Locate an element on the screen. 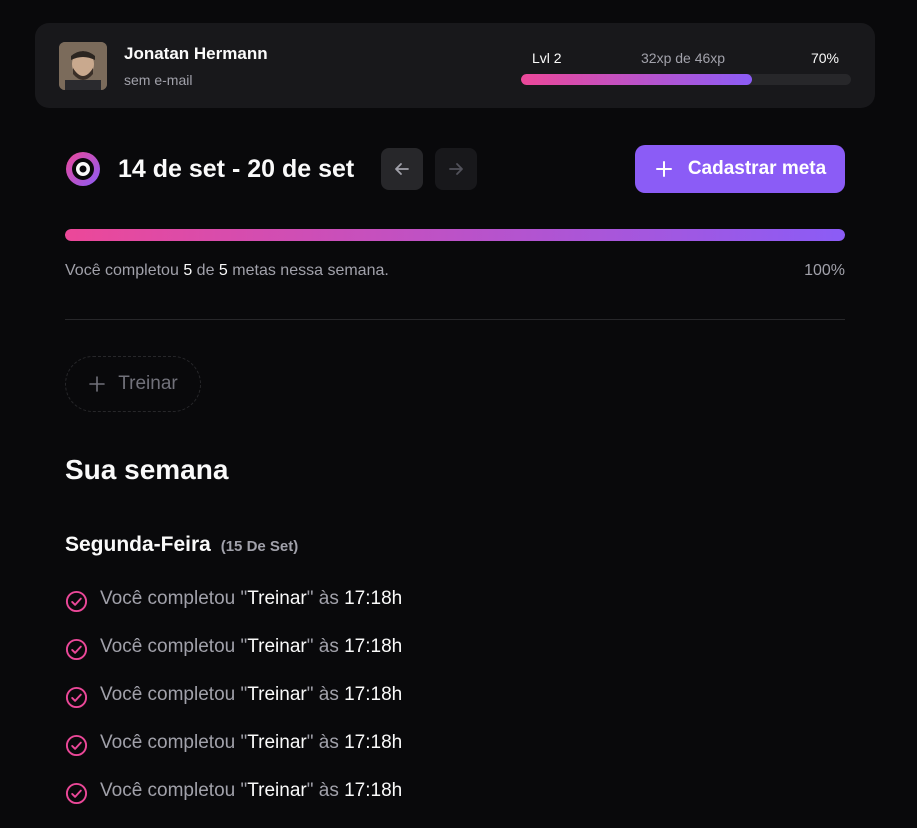 This screenshot has height=828, width=917. xp-progress-bar is located at coordinates (686, 79).